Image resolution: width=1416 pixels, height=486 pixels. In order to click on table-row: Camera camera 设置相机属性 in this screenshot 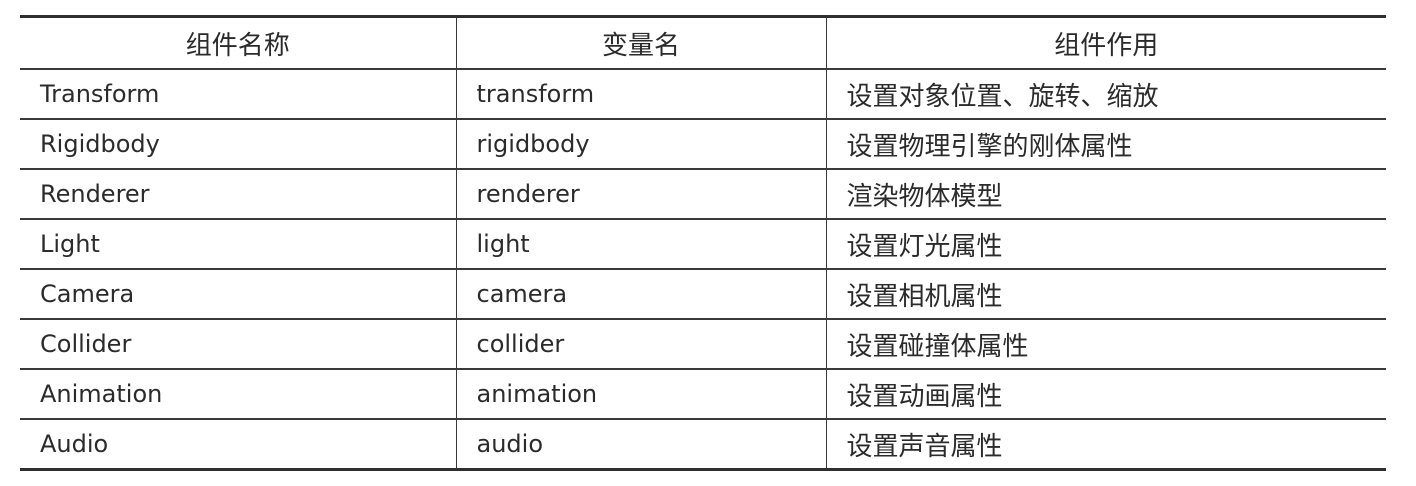, I will do `click(703, 294)`.